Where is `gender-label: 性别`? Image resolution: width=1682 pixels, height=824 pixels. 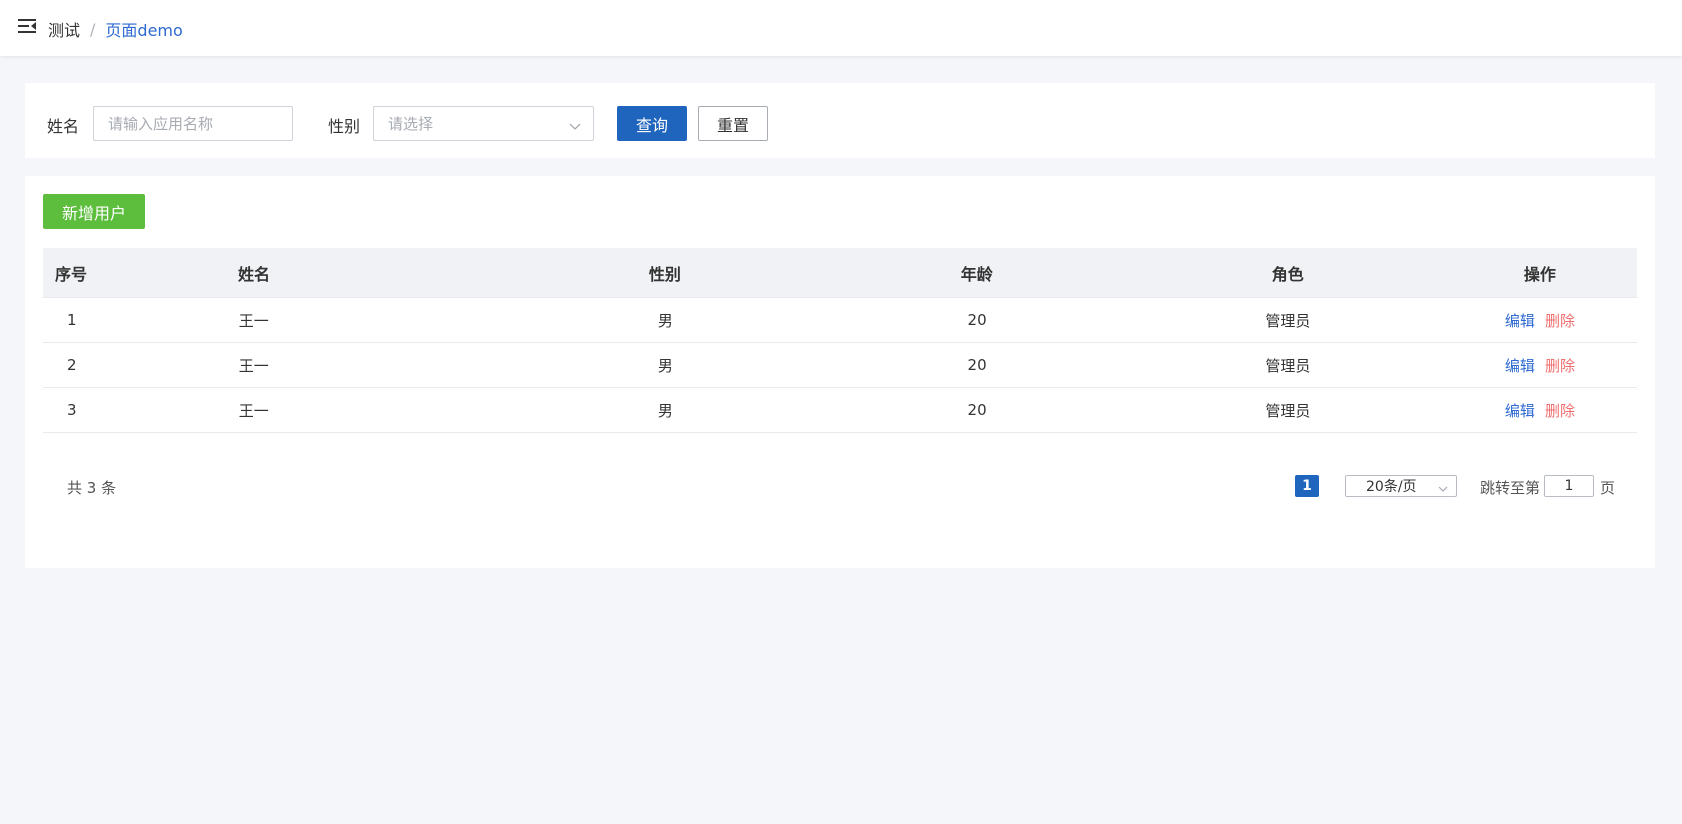 gender-label: 性别 is located at coordinates (344, 126).